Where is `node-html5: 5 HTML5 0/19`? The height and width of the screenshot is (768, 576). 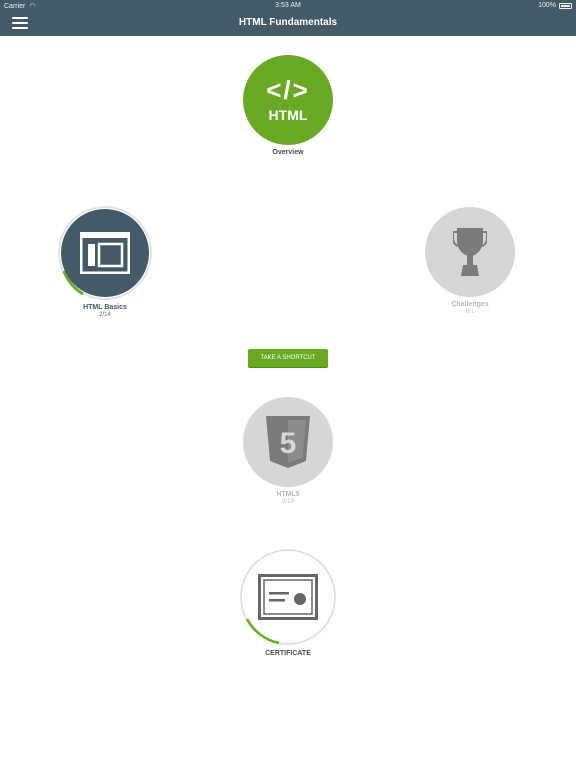 node-html5: 5 HTML5 0/19 is located at coordinates (288, 451).